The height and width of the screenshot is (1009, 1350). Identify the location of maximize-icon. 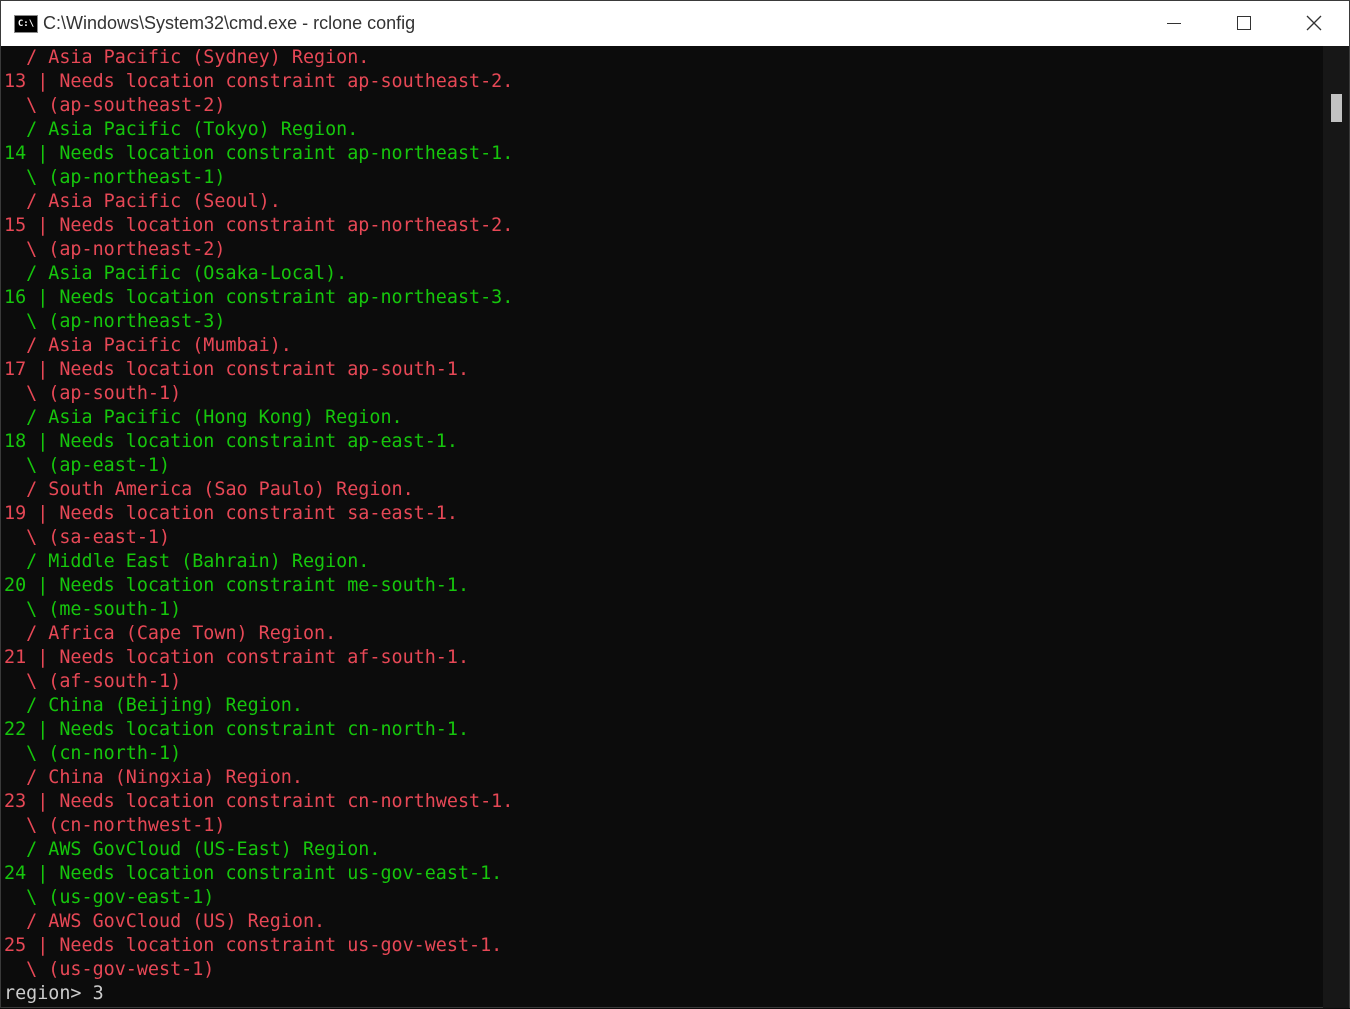
(1244, 23).